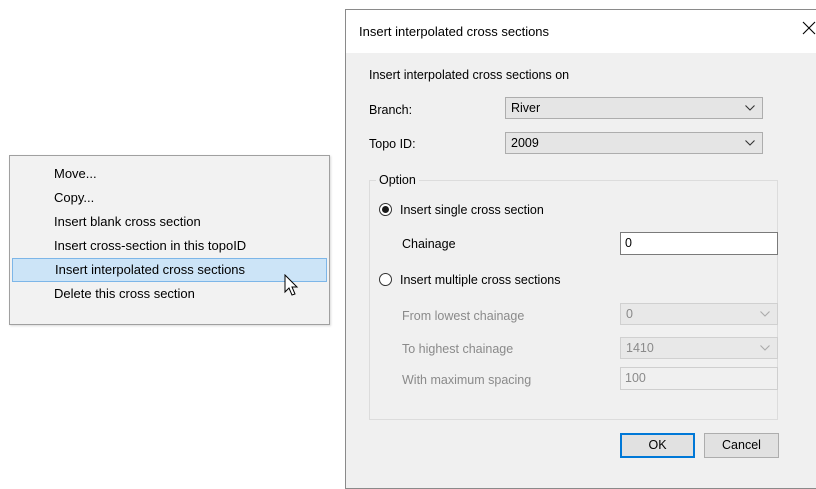  What do you see at coordinates (397, 180) in the screenshot?
I see `option-group-legend: Option` at bounding box center [397, 180].